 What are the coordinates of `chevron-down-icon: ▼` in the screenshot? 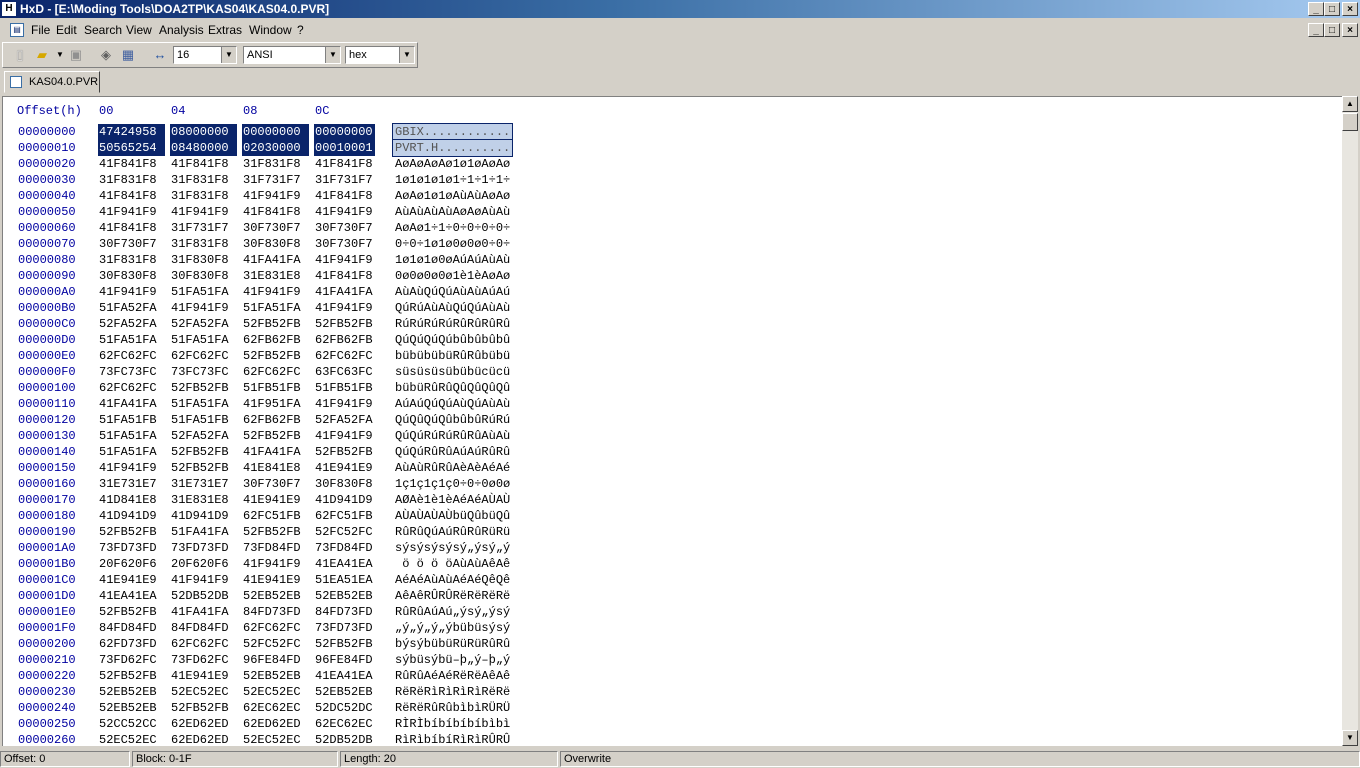 It's located at (406, 55).